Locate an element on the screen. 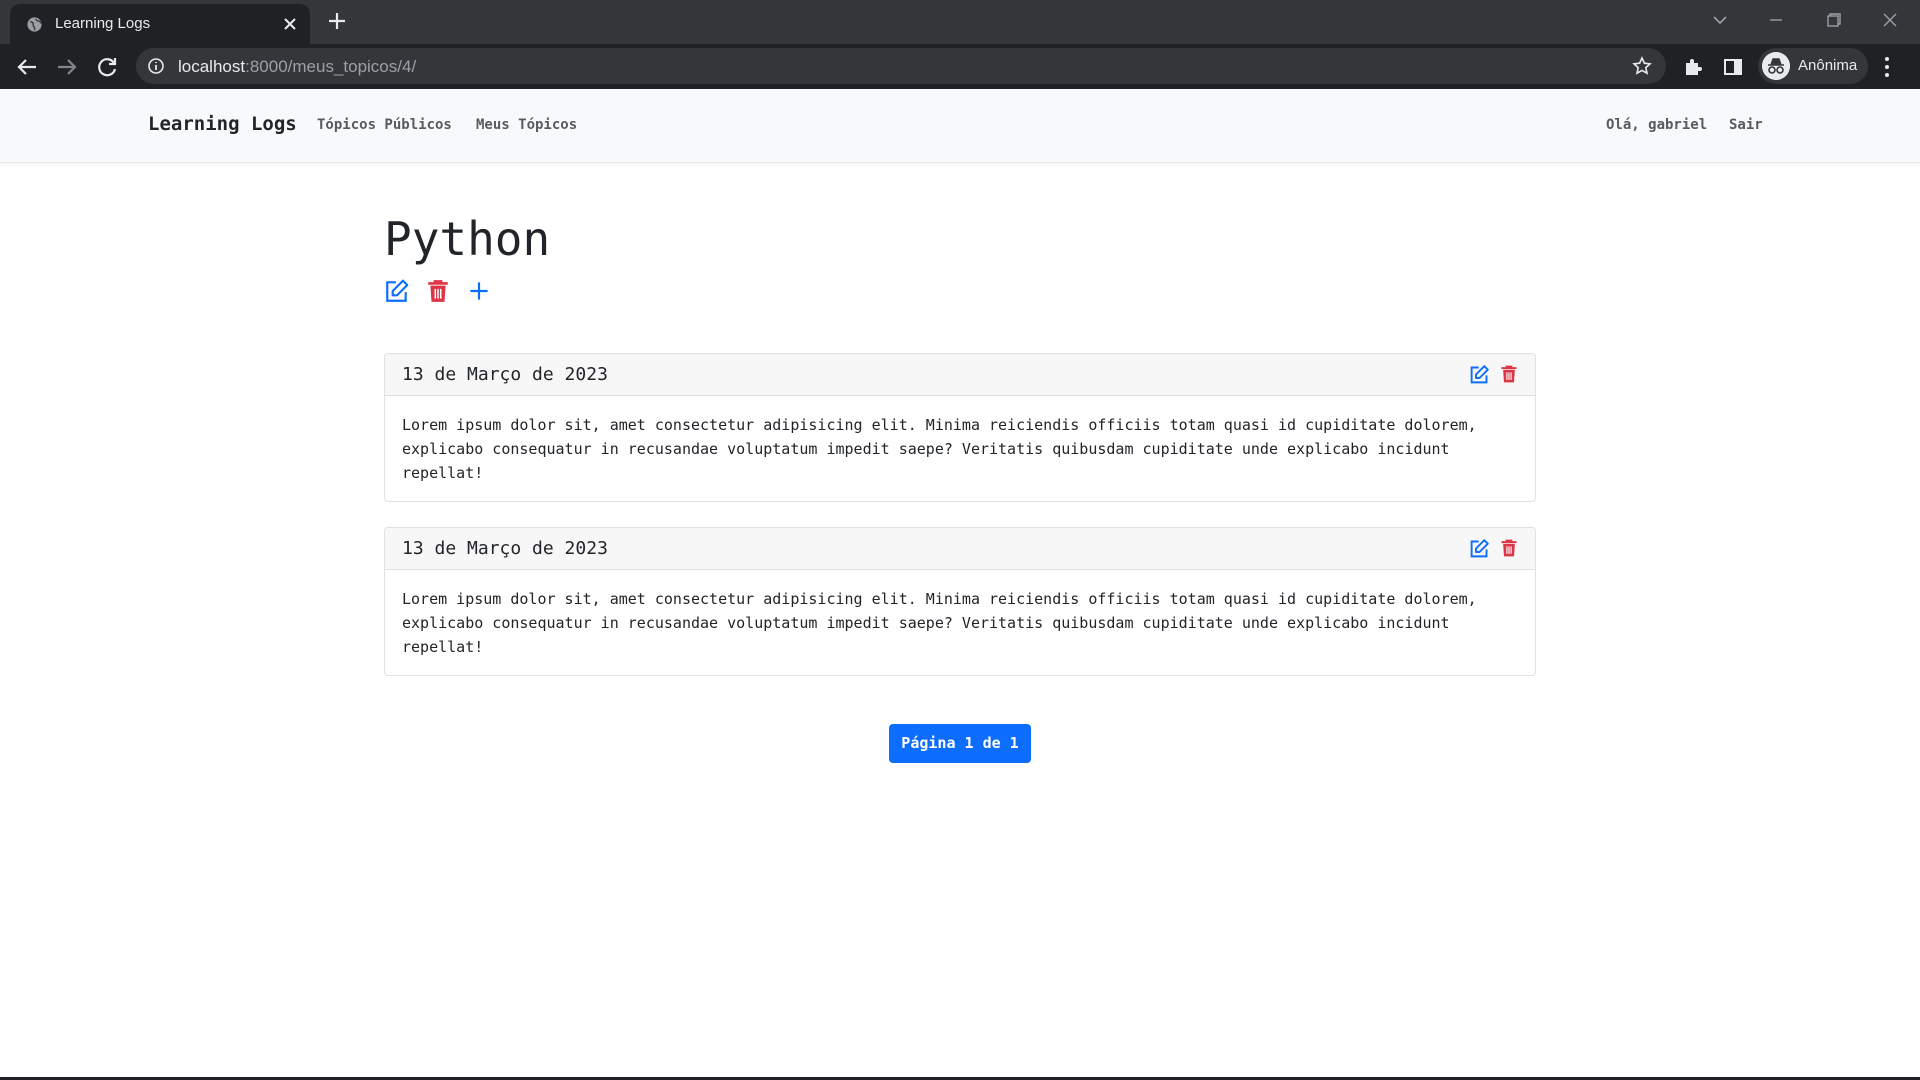  topic-title: Python is located at coordinates (467, 239).